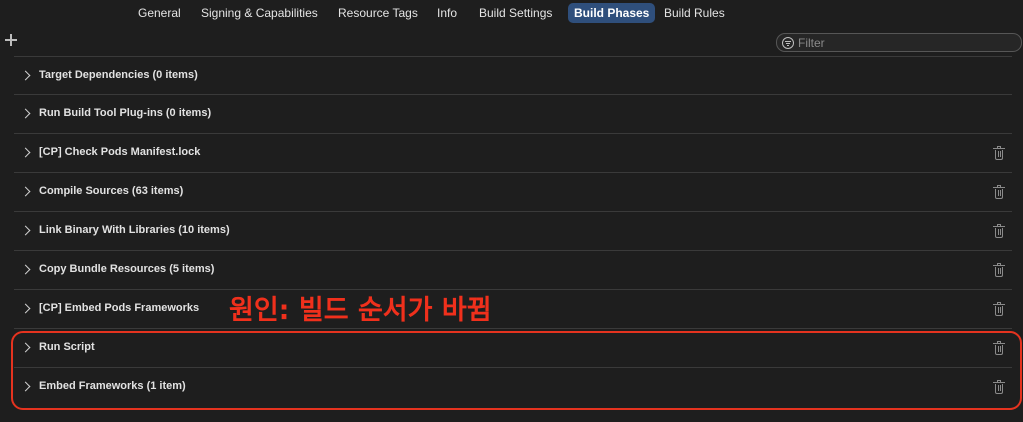  Describe the element at coordinates (67, 347) in the screenshot. I see `phase-label: Run Script` at that location.